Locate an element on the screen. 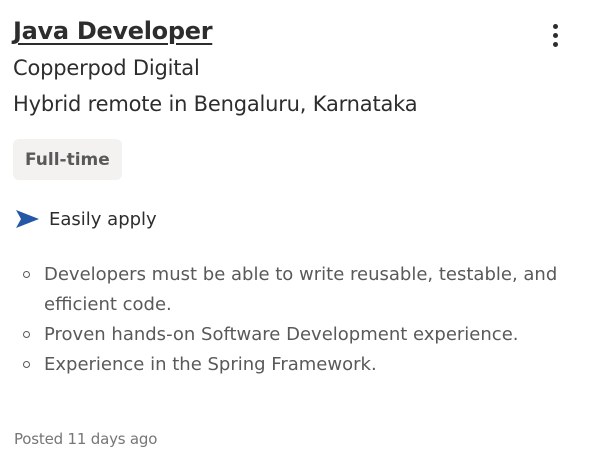 Image resolution: width=589 pixels, height=464 pixels. easily-apply-indicator: Easily apply is located at coordinates (86, 219).